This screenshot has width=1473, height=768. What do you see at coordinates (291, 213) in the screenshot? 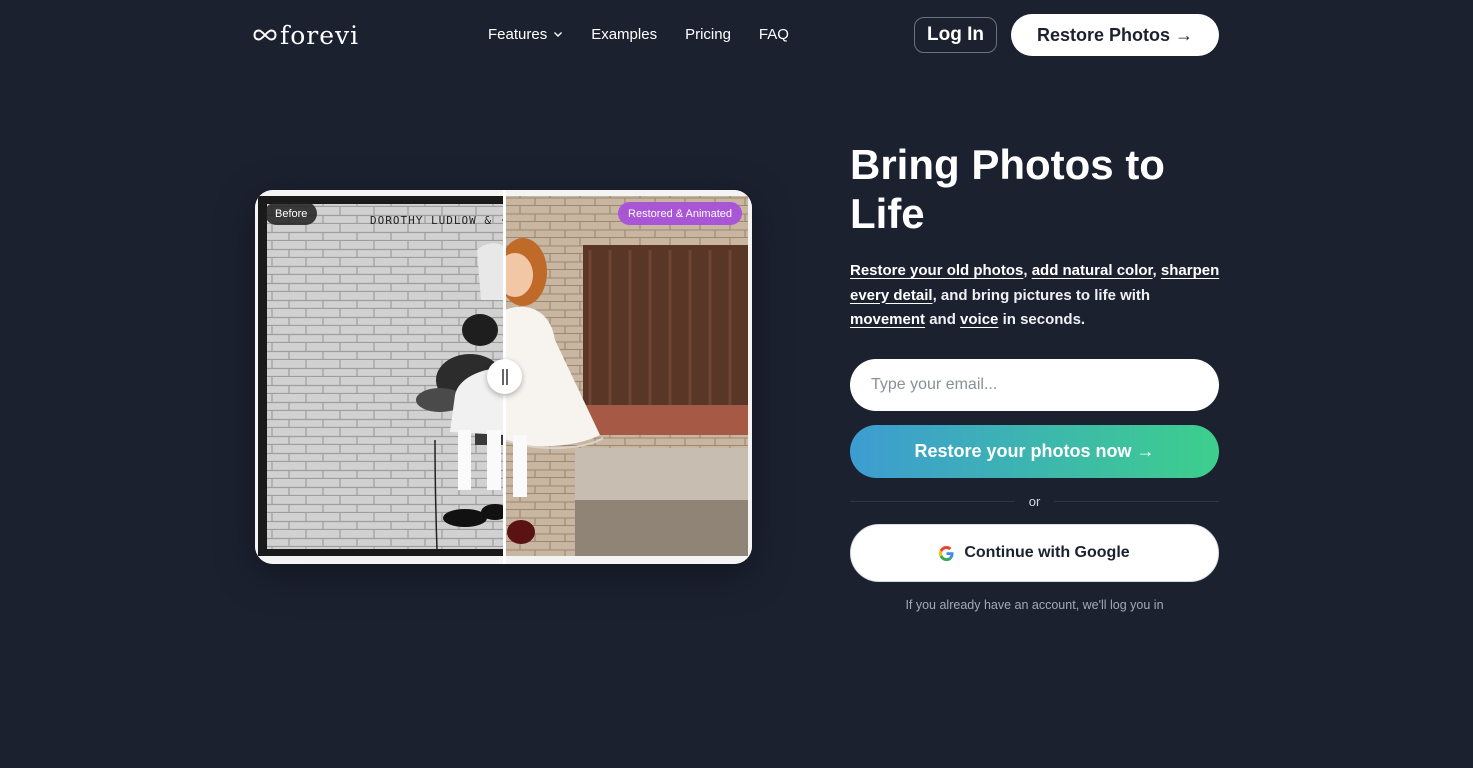
I see `before-badge: Before` at bounding box center [291, 213].